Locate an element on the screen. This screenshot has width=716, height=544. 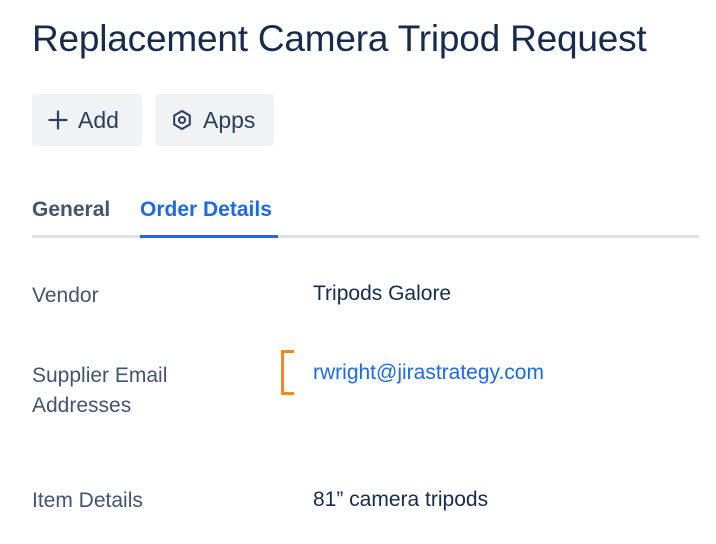
item-details-value: 81” camera tripods is located at coordinates (400, 500).